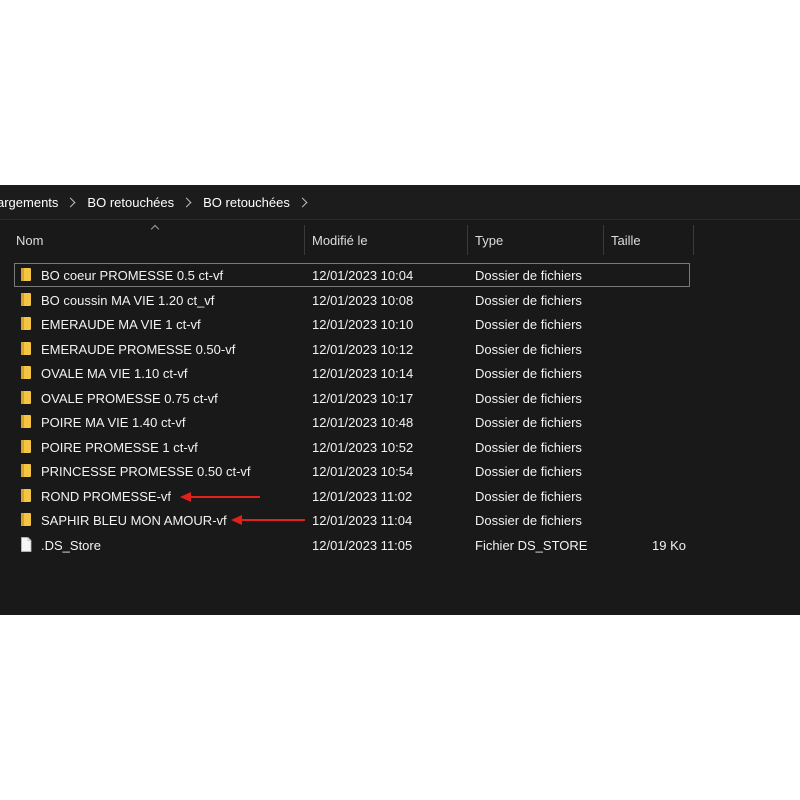 This screenshot has width=800, height=800. Describe the element at coordinates (114, 373) in the screenshot. I see `file-name: OVALE MA VIE 1.10 ct-vf` at that location.